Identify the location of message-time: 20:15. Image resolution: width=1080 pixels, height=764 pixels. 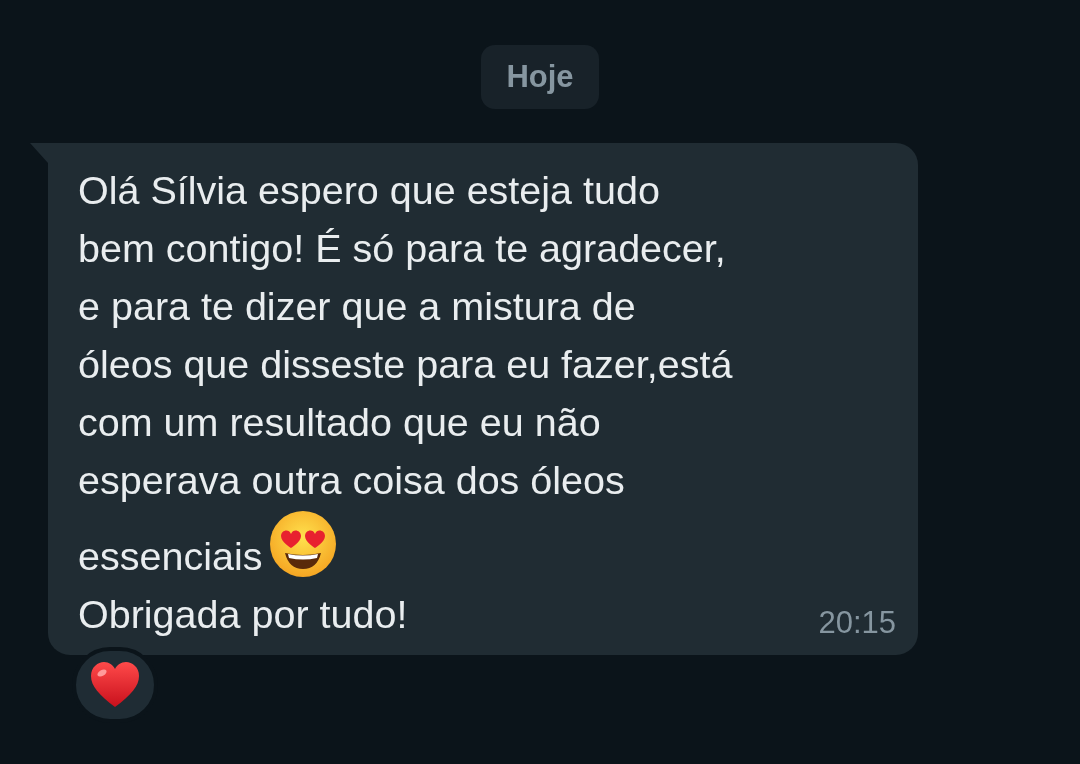
(857, 623).